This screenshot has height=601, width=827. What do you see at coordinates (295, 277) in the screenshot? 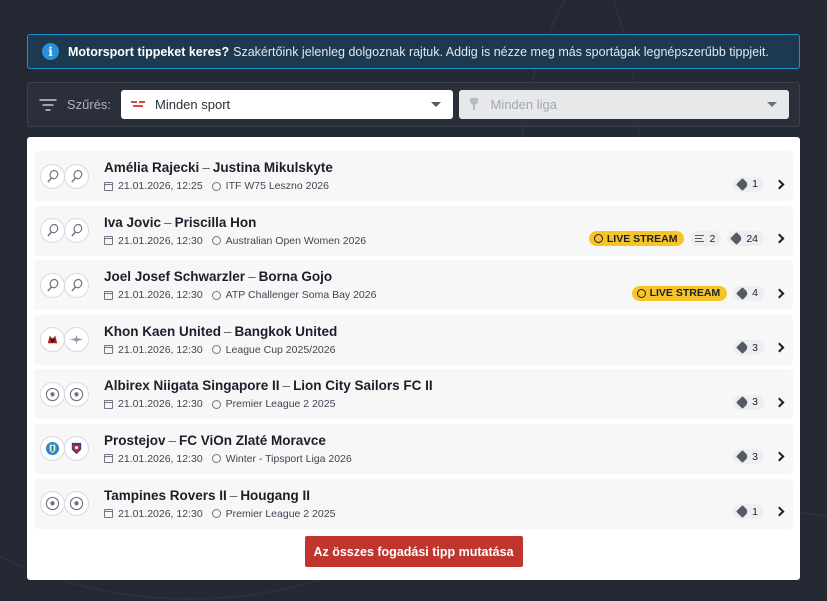
I see `away-team: Borna Gojo` at bounding box center [295, 277].